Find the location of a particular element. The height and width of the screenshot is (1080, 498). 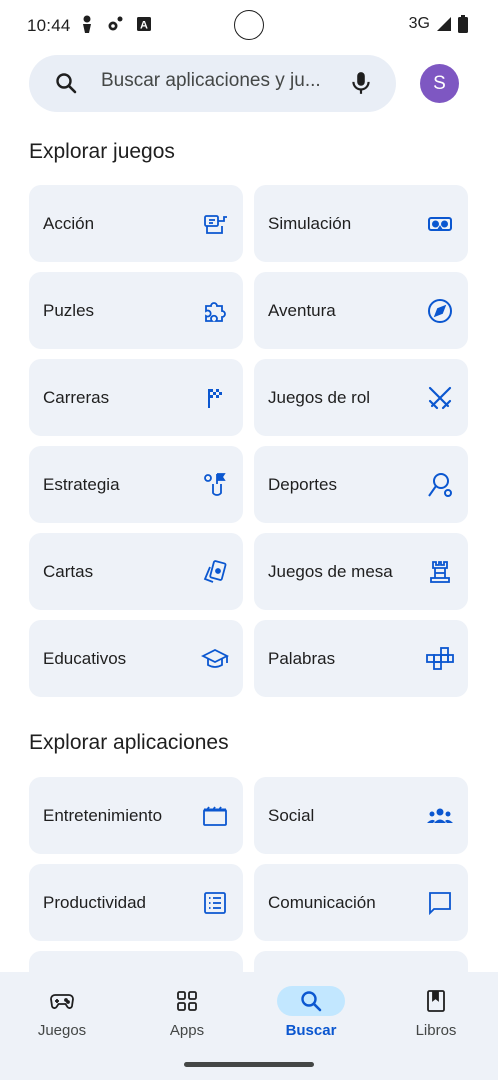

checklist-icon is located at coordinates (215, 903).